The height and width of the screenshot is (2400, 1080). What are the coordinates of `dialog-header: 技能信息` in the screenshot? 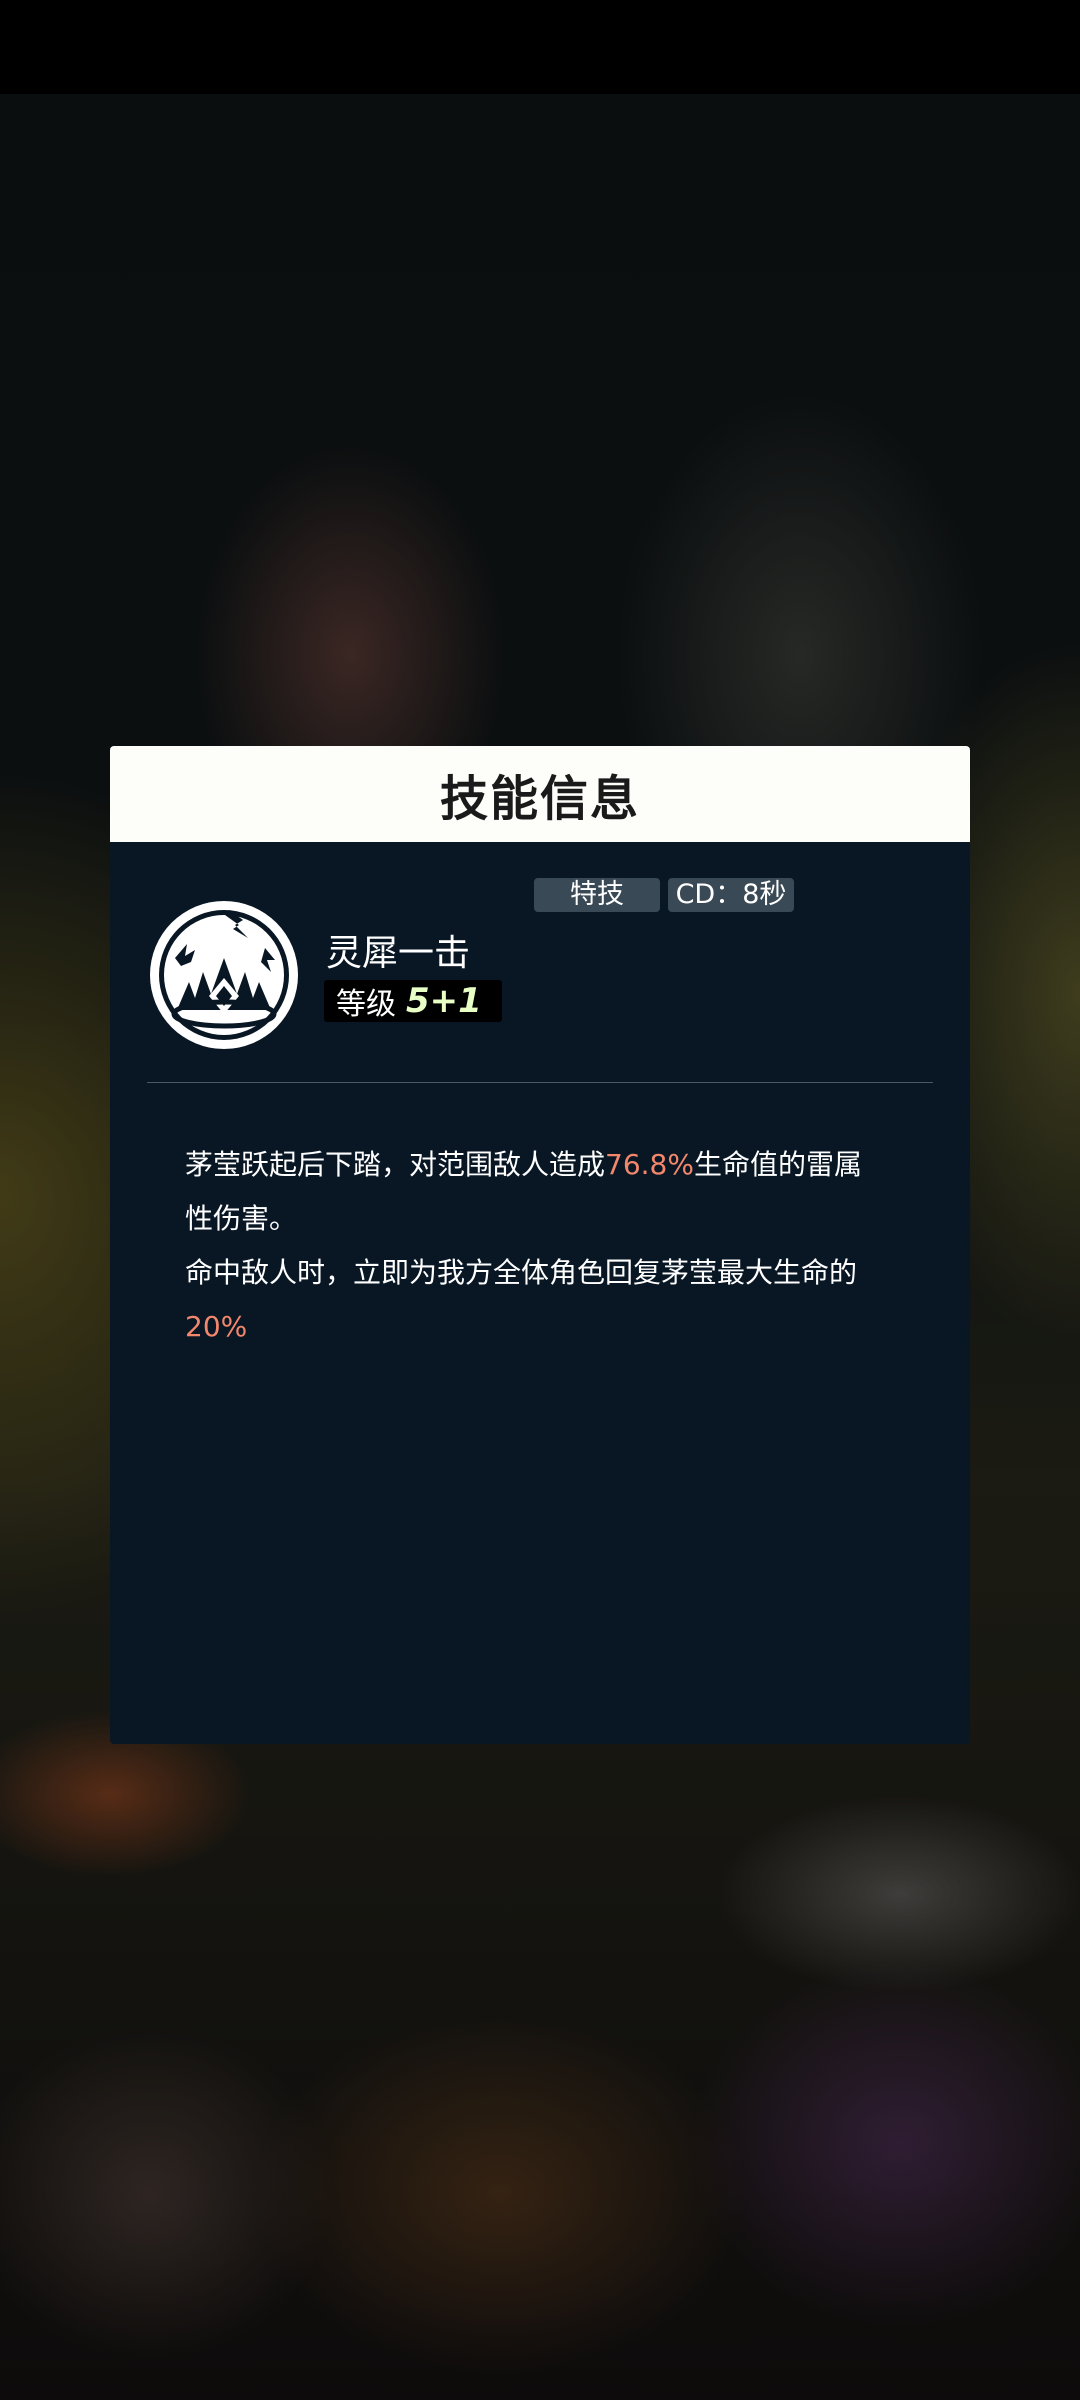 It's located at (540, 794).